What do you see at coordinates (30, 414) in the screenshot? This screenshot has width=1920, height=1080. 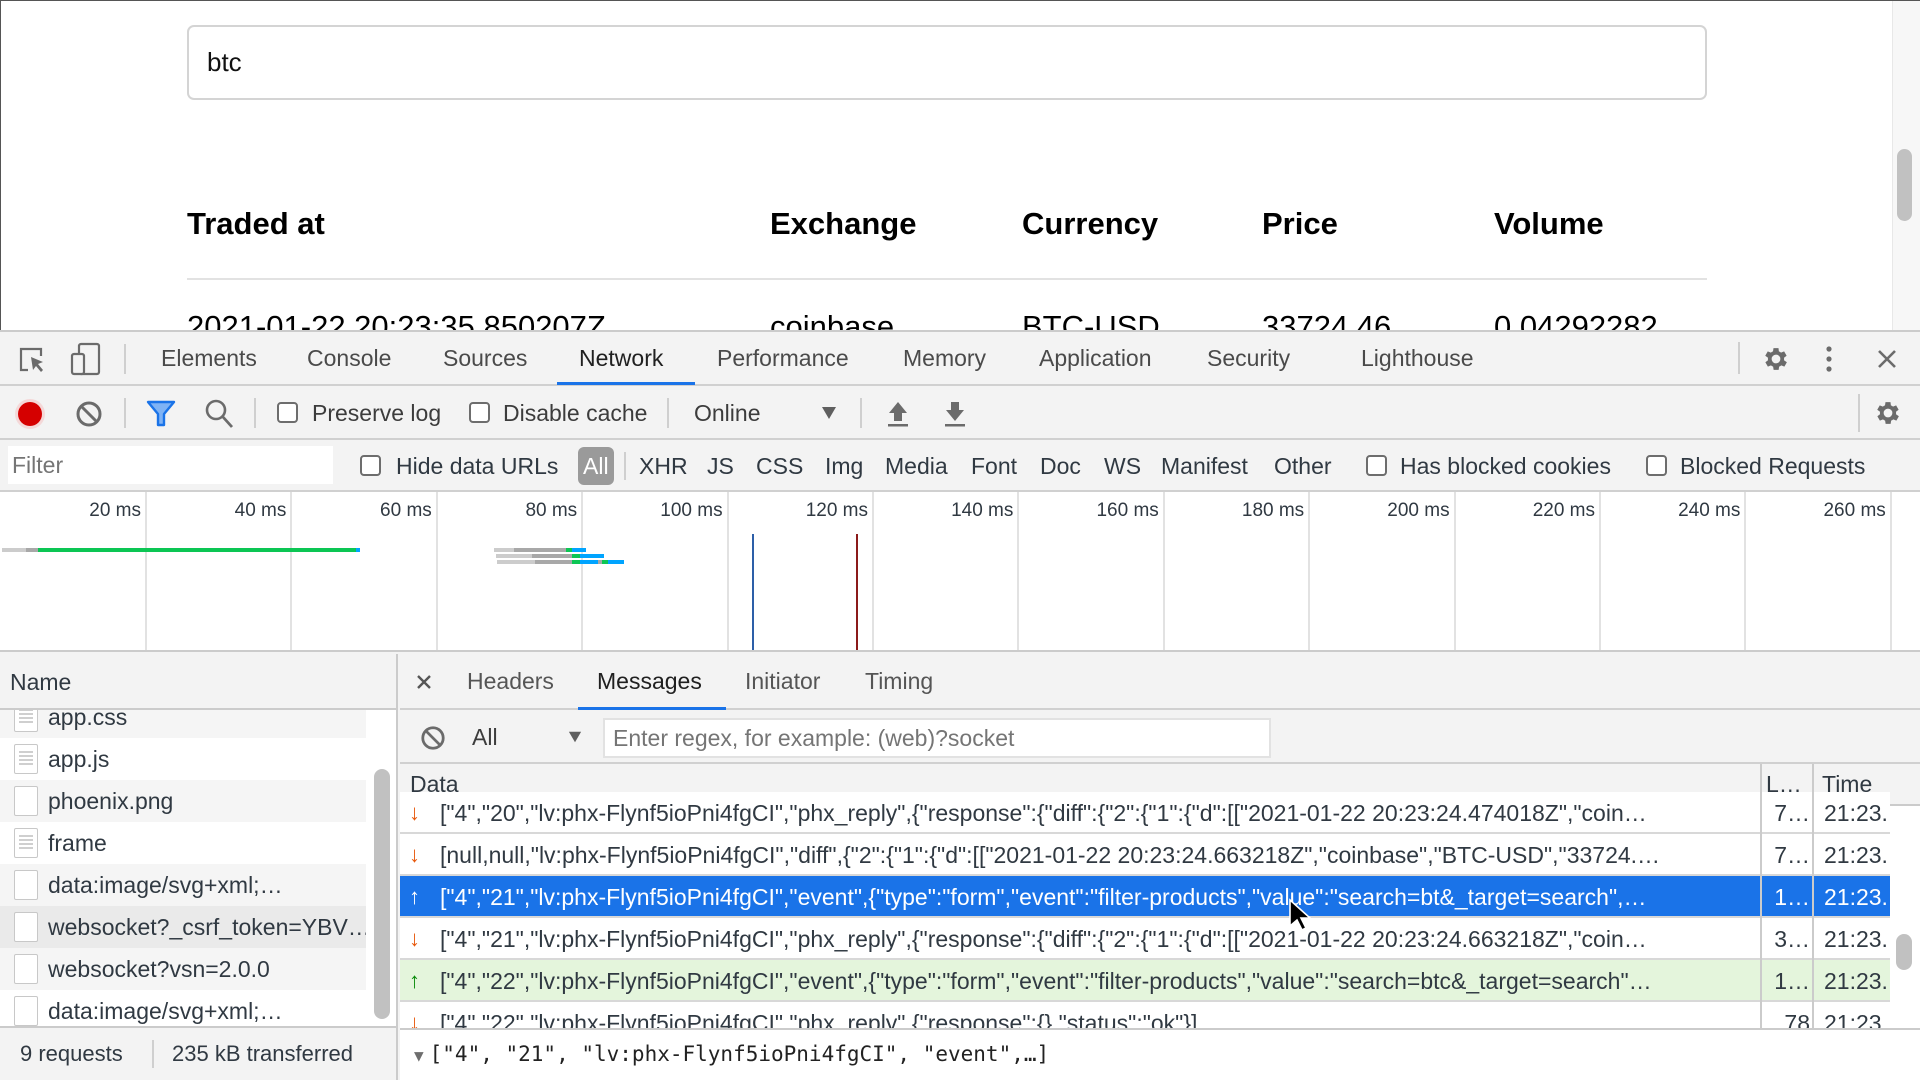 I see `record-icon` at bounding box center [30, 414].